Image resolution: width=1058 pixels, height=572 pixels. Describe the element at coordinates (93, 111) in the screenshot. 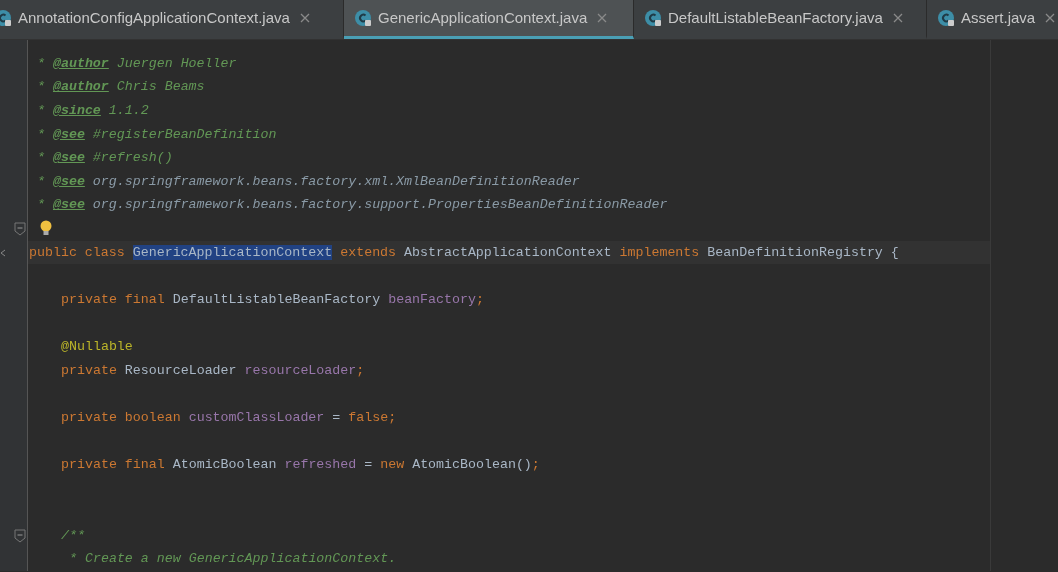

I see `code-line: * @since 1.1.2` at that location.